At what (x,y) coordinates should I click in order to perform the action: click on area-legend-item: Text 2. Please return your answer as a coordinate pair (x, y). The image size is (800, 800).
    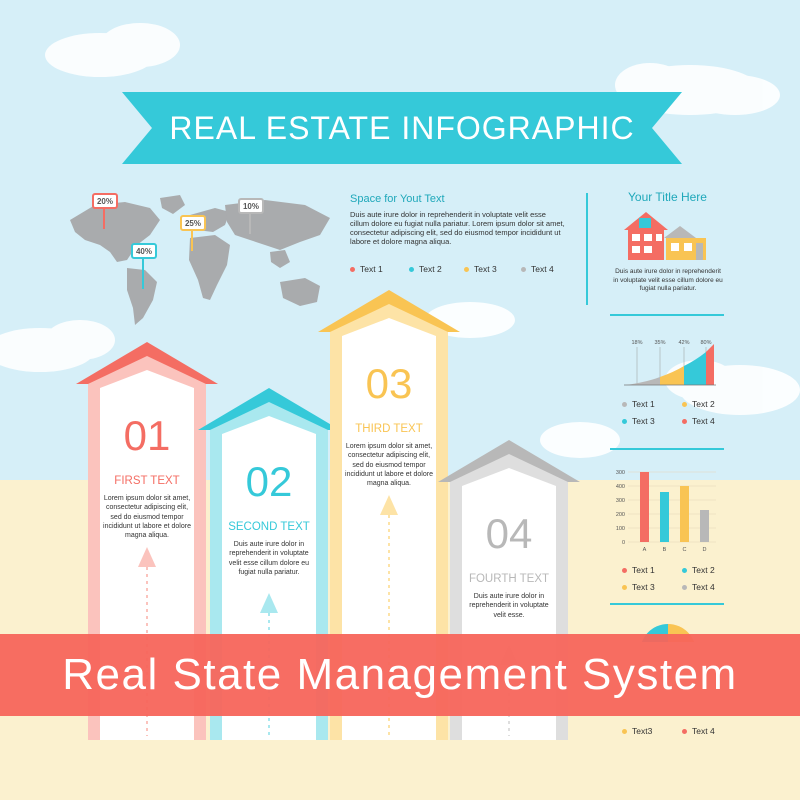
    Looking at the image, I should click on (698, 404).